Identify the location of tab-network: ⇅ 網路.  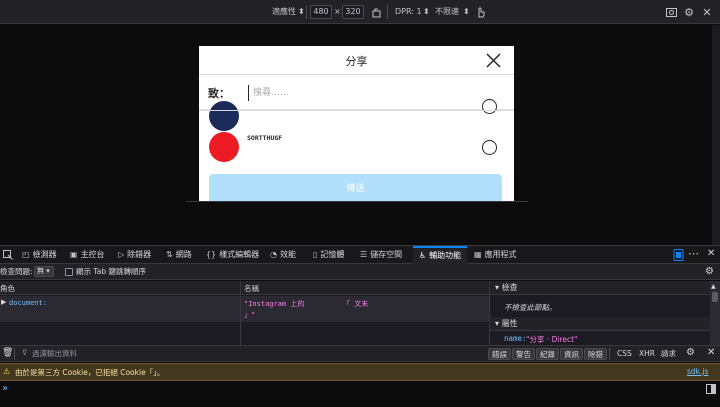
(179, 255).